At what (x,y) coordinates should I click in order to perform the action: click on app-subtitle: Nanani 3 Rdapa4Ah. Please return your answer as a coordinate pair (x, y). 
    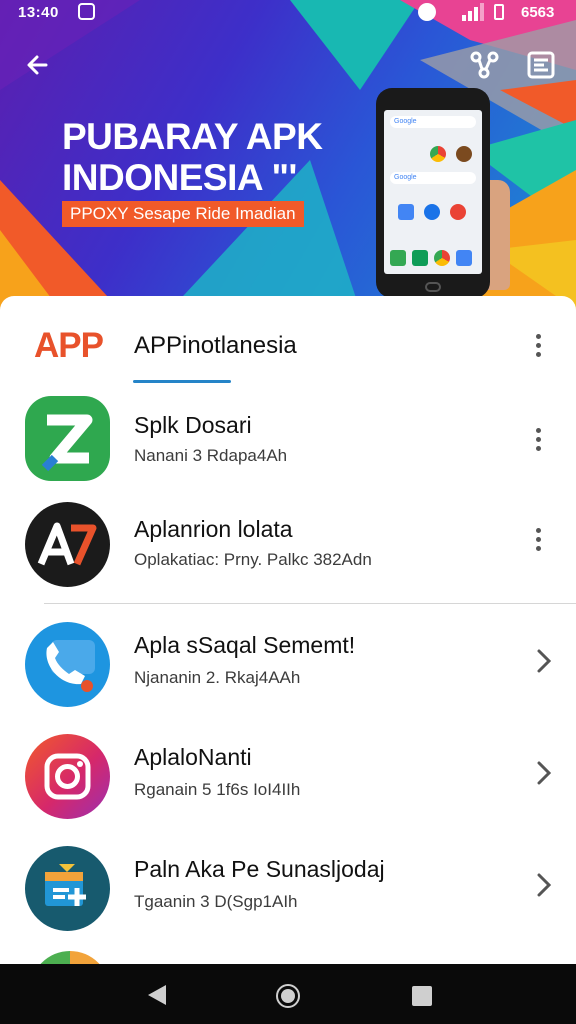
    Looking at the image, I should click on (211, 455).